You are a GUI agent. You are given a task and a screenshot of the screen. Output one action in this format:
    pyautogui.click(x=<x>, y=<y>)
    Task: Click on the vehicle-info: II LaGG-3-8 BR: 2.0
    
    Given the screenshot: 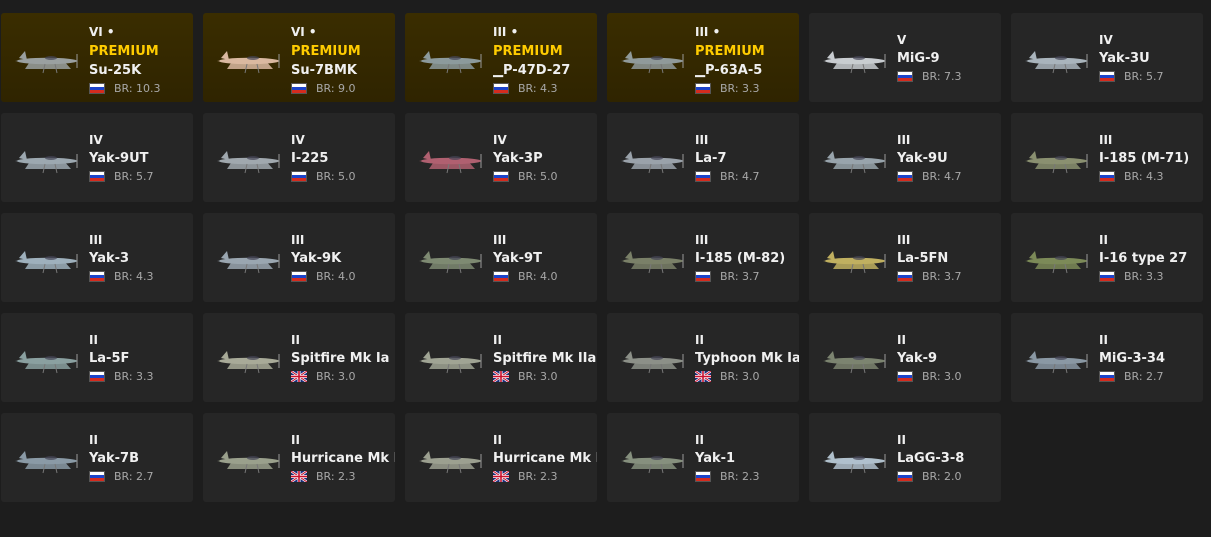 What is the action you would take?
    pyautogui.click(x=930, y=458)
    